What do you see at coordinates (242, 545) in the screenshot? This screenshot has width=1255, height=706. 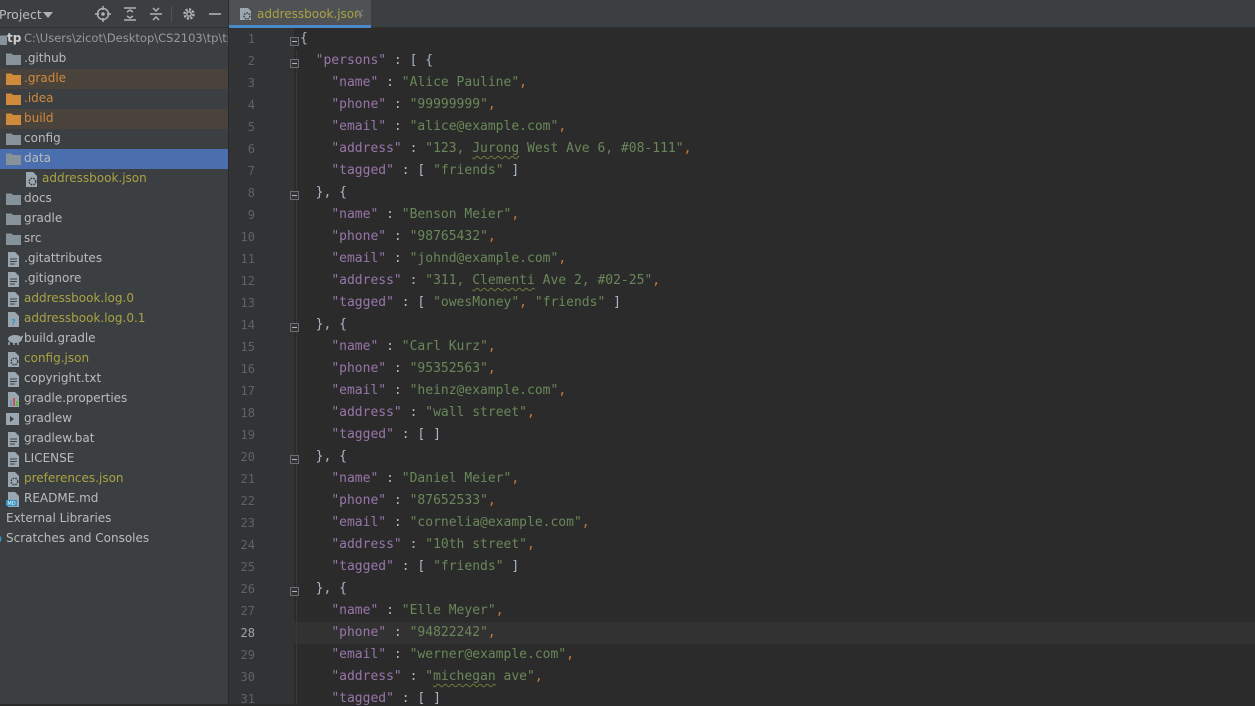 I see `line-number: 24` at bounding box center [242, 545].